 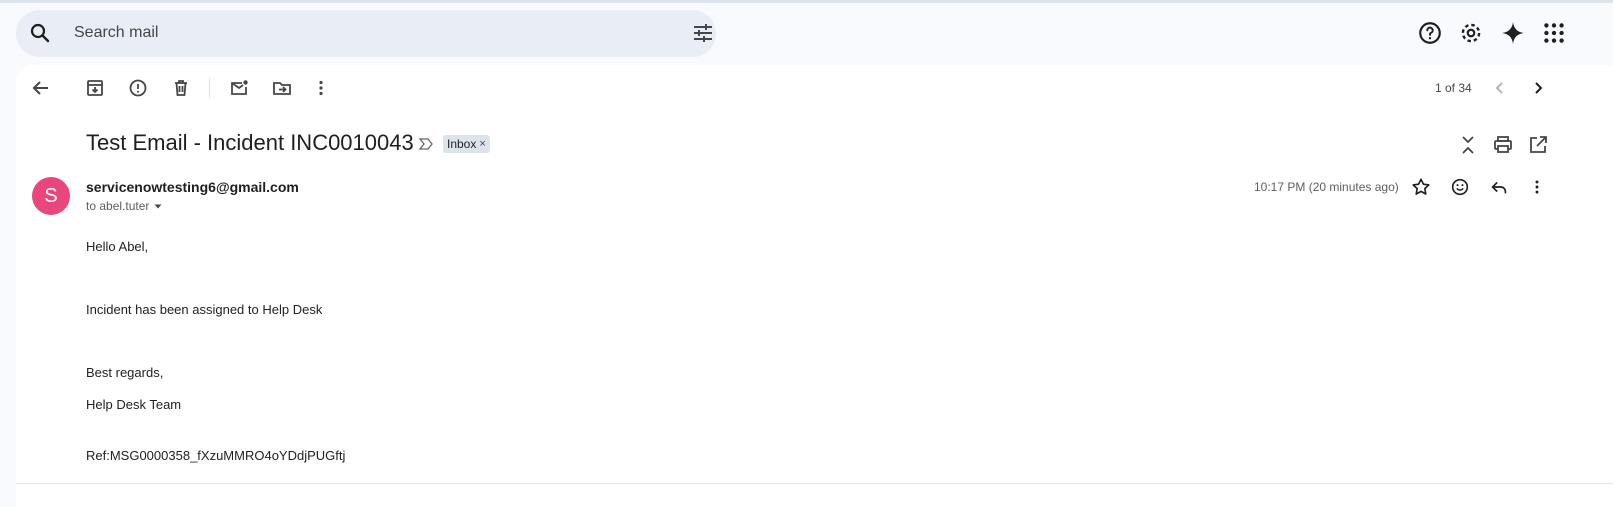 What do you see at coordinates (138, 88) in the screenshot?
I see `report-spam-icon` at bounding box center [138, 88].